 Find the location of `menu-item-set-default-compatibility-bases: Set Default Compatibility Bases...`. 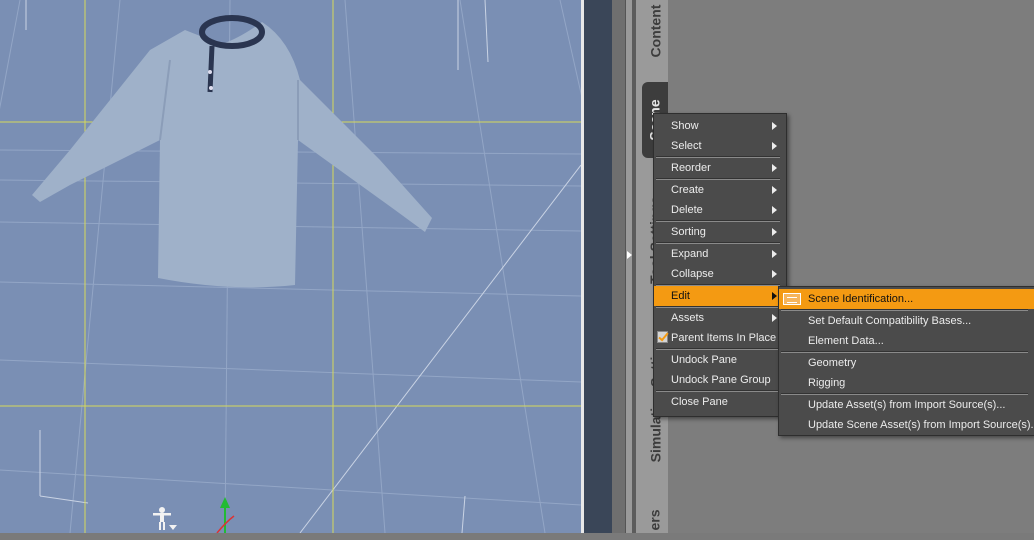

menu-item-set-default-compatibility-bases: Set Default Compatibility Bases... is located at coordinates (906, 321).